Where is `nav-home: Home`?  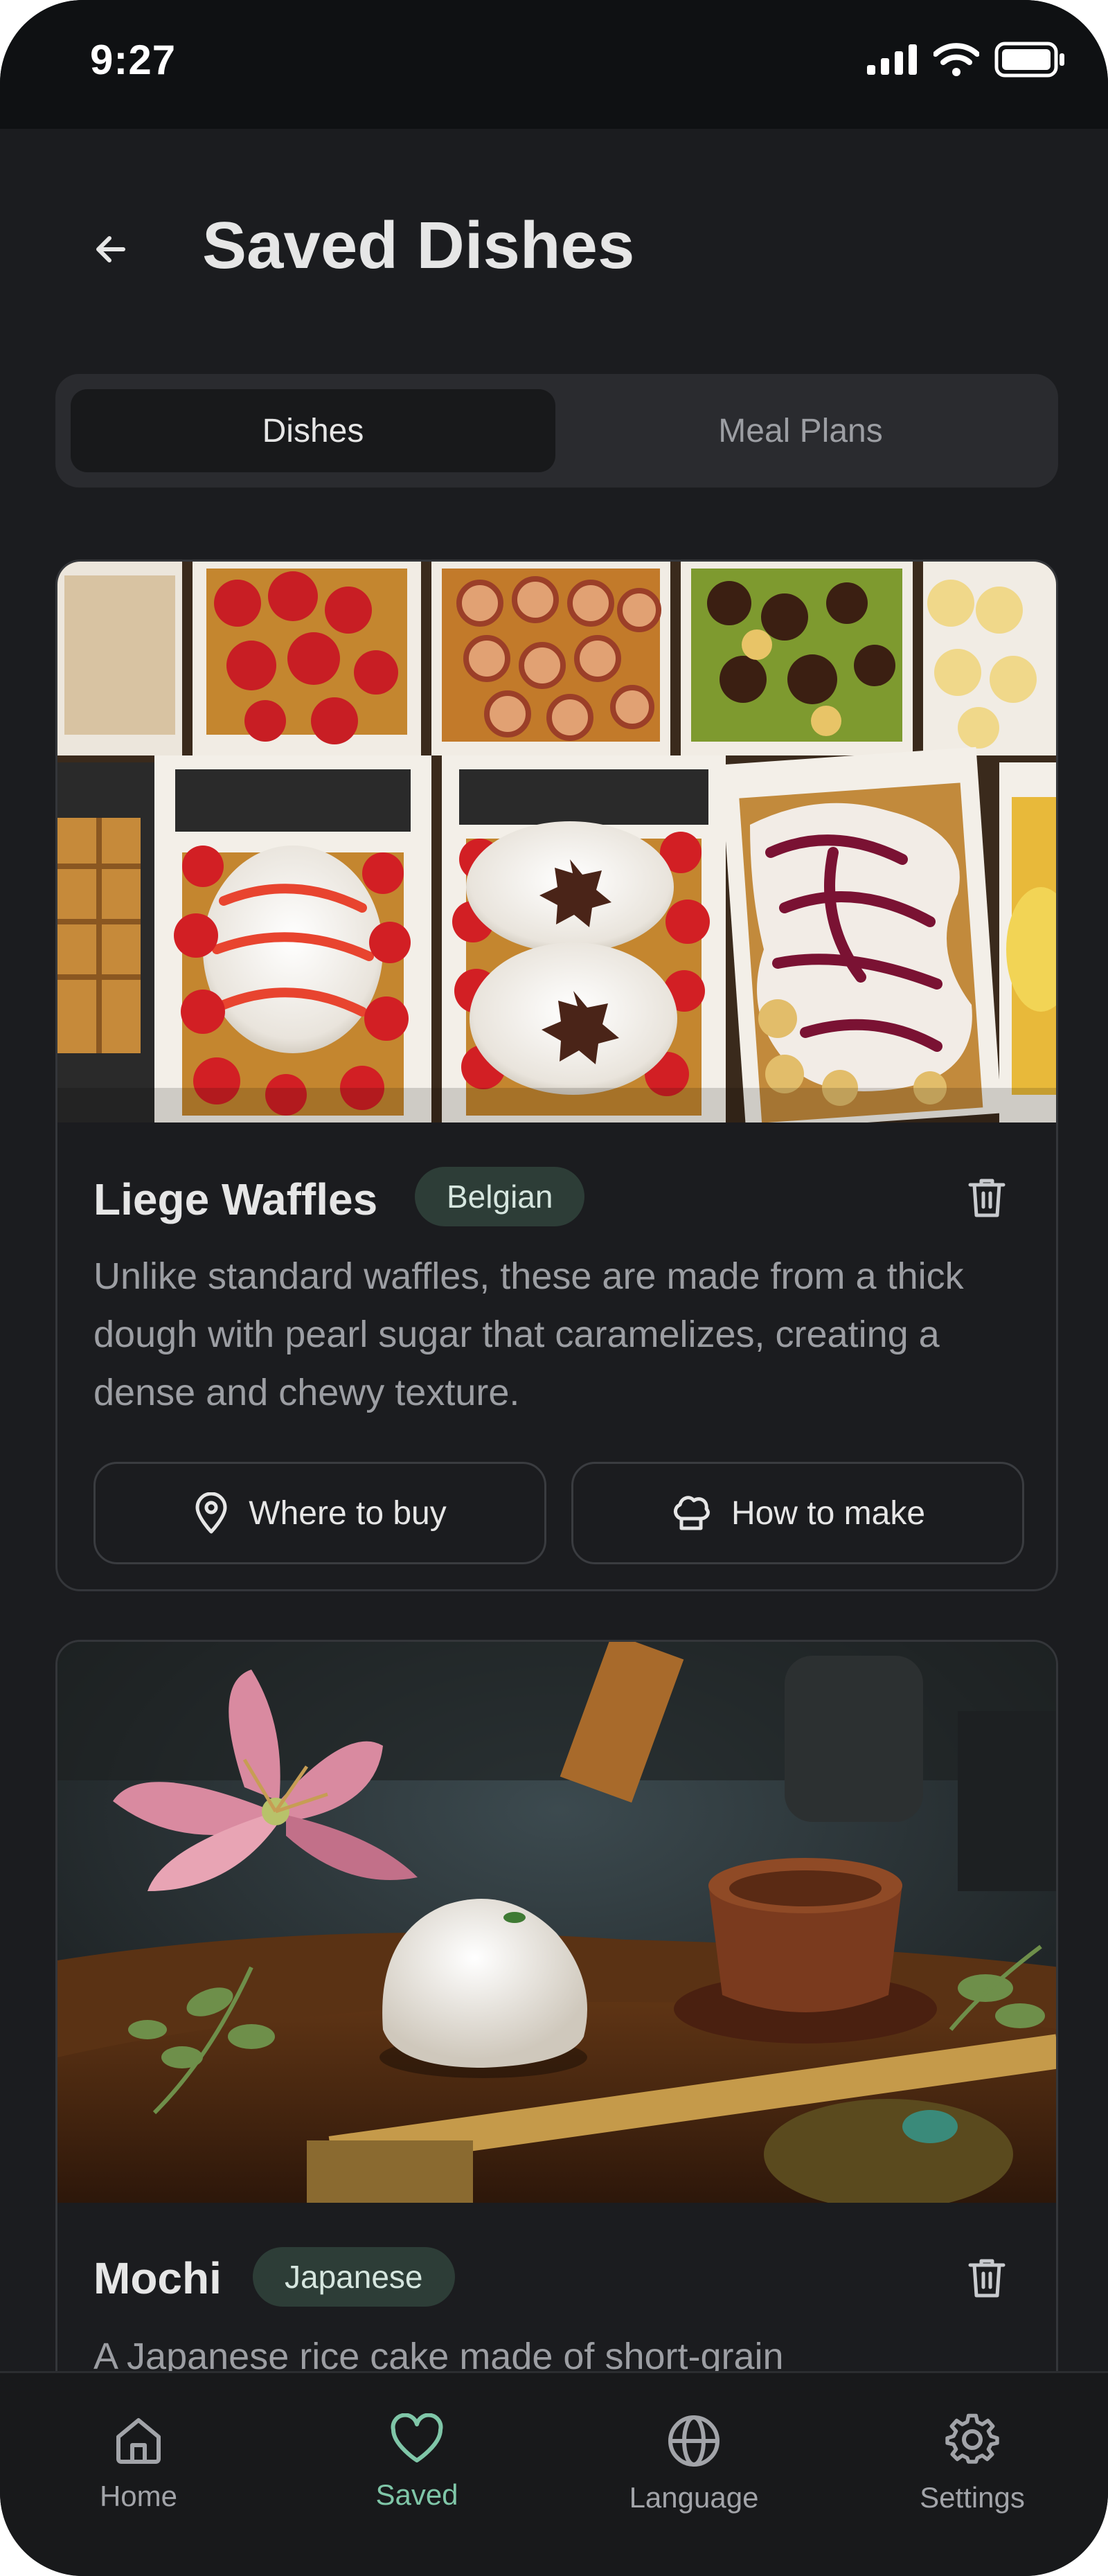 nav-home: Home is located at coordinates (138, 2463).